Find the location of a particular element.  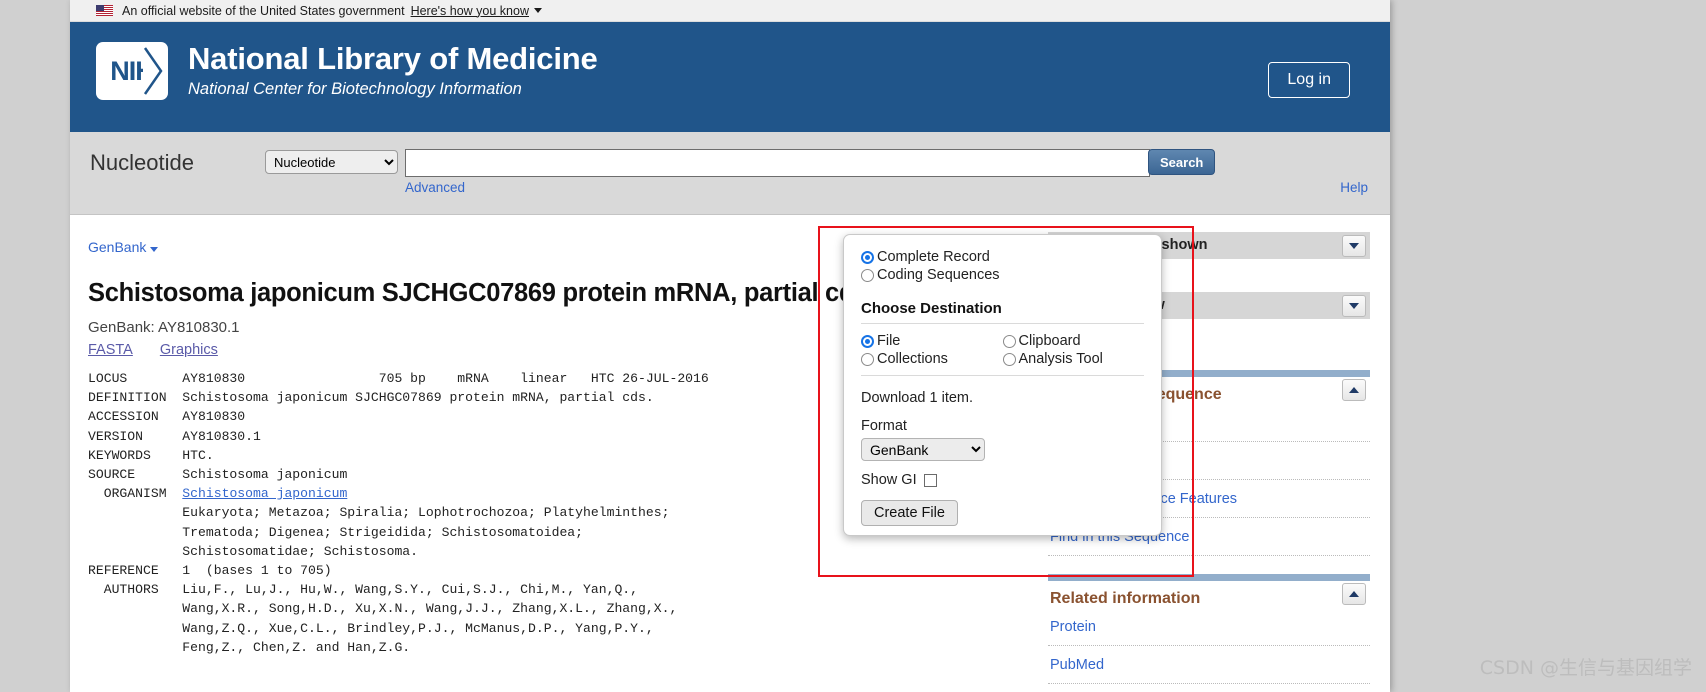

nih-logo-badge: NIH is located at coordinates (132, 71).